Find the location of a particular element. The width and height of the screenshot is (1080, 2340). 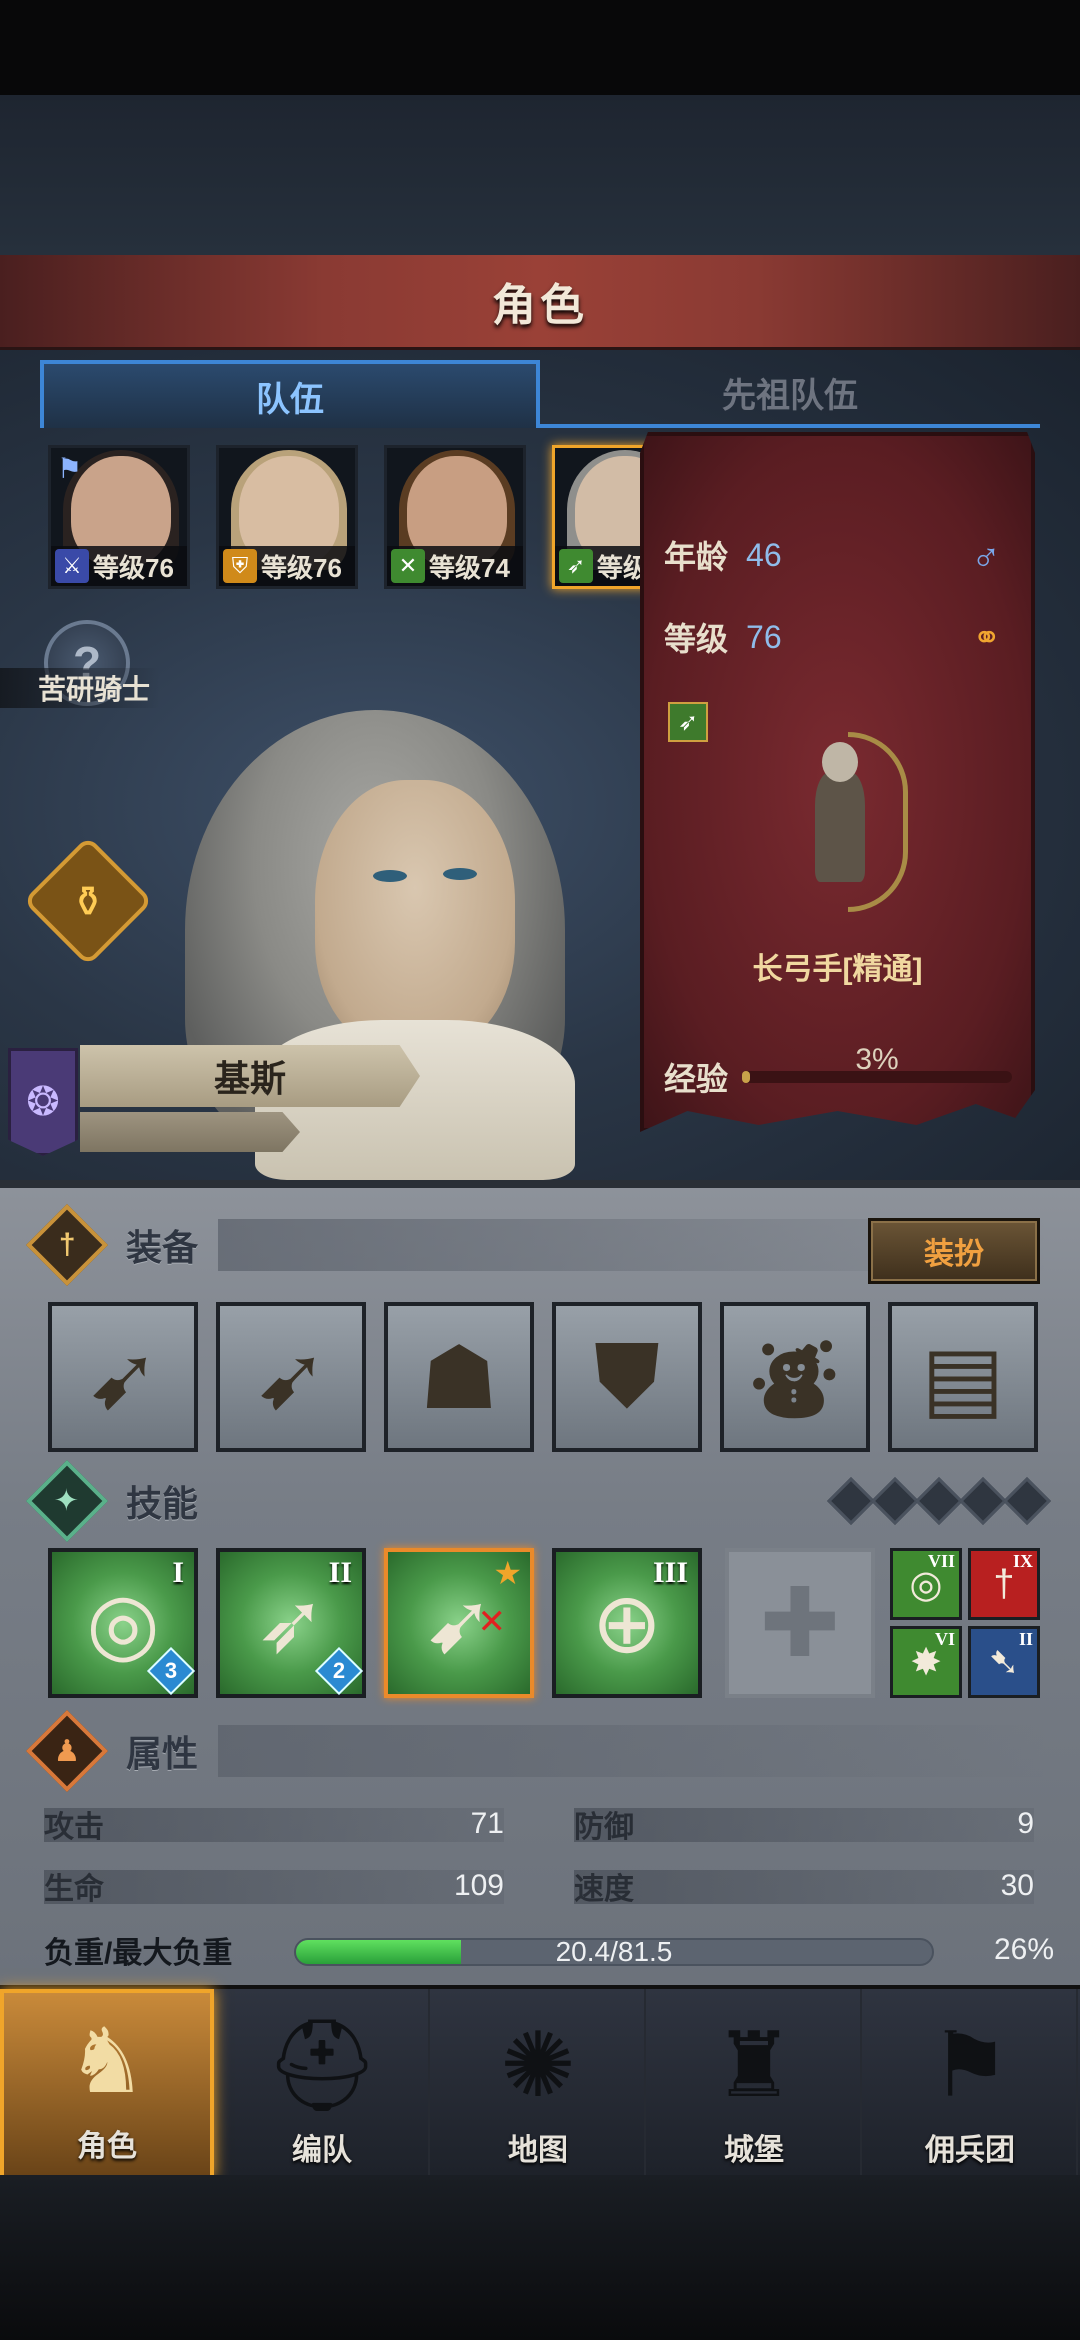

hood-icon: ☗ is located at coordinates (459, 1377).